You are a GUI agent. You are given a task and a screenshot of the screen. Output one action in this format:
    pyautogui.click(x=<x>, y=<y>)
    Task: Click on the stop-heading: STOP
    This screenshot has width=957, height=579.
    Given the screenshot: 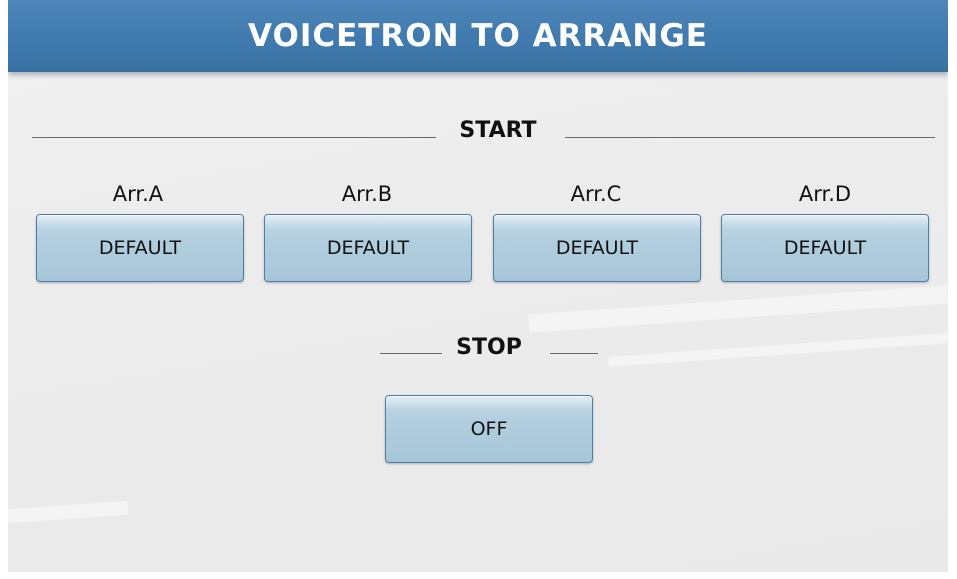 What is the action you would take?
    pyautogui.click(x=489, y=347)
    